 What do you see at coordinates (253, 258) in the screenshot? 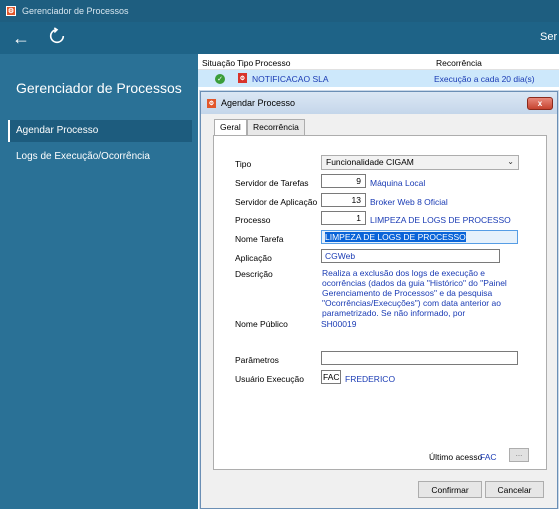
I see `aplicacao-label: Aplicação` at bounding box center [253, 258].